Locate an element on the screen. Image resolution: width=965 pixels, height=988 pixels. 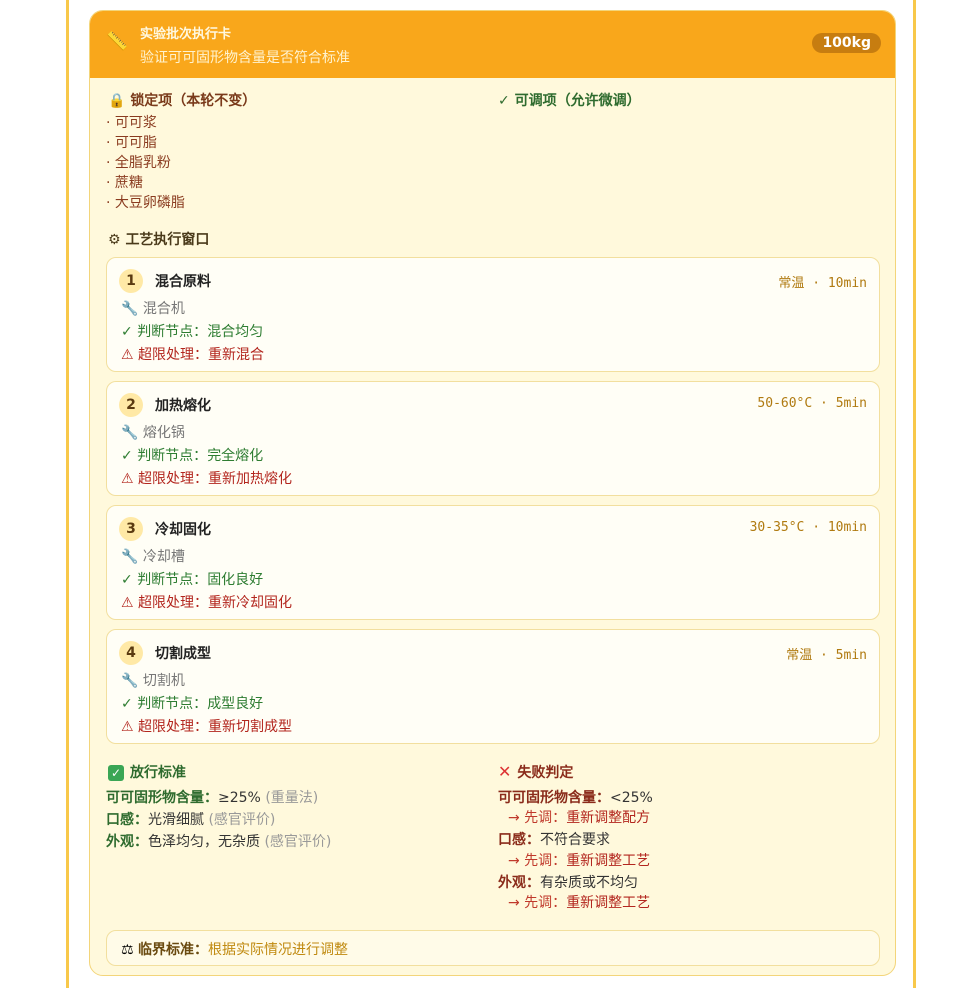
fail-row: 外观：有杂质或不均匀 is located at coordinates (568, 882).